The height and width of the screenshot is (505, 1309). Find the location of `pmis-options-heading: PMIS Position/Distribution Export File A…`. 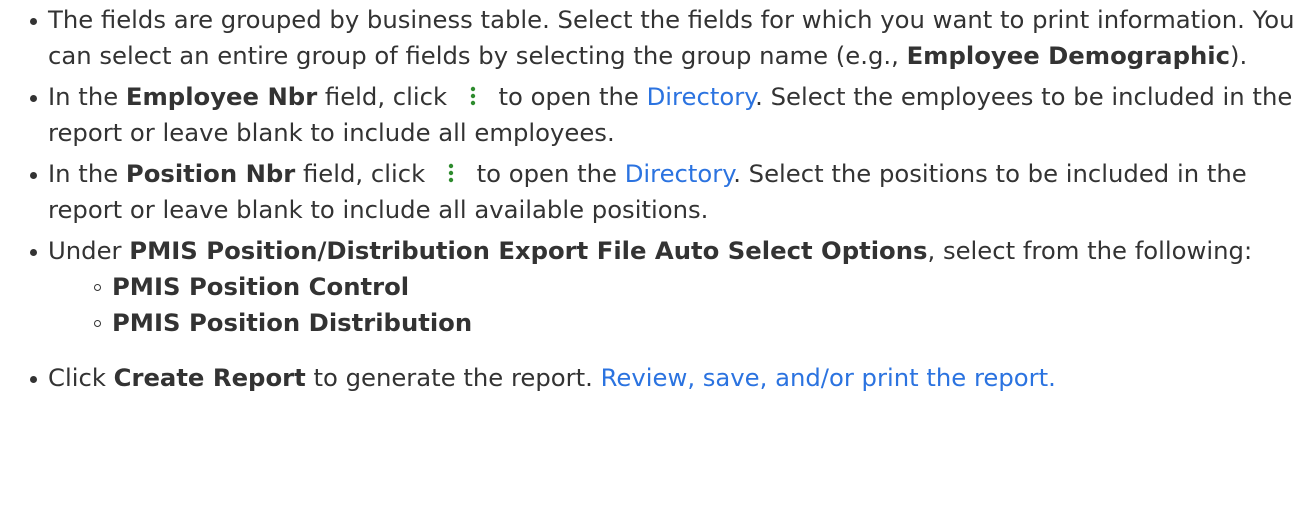

pmis-options-heading: PMIS Position/Distribution Export File A… is located at coordinates (528, 250).